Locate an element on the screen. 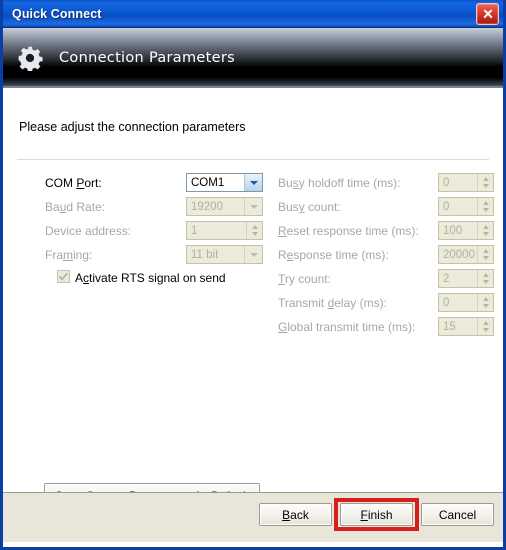 Image resolution: width=506 pixels, height=550 pixels. field-label: Framing: is located at coordinates (69, 255).